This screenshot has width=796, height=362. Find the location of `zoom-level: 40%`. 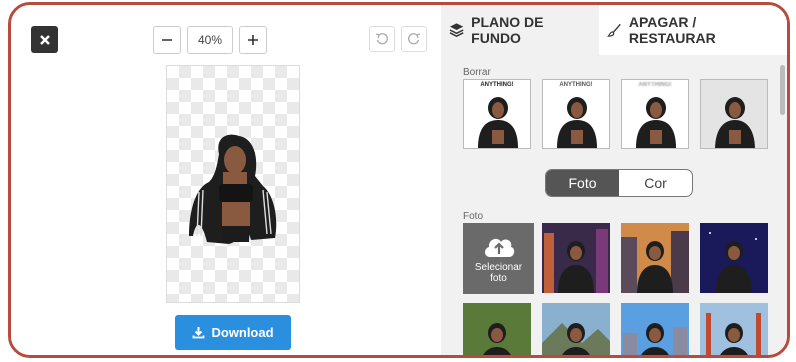

zoom-level: 40% is located at coordinates (210, 40).